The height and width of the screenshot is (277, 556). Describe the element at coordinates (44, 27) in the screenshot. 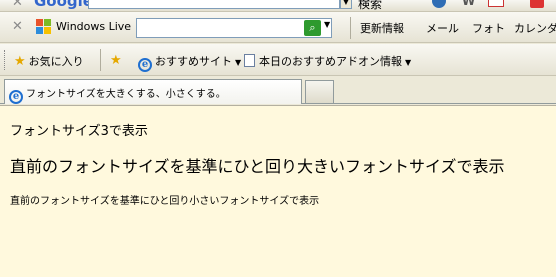

I see `windows-logo-icon` at that location.